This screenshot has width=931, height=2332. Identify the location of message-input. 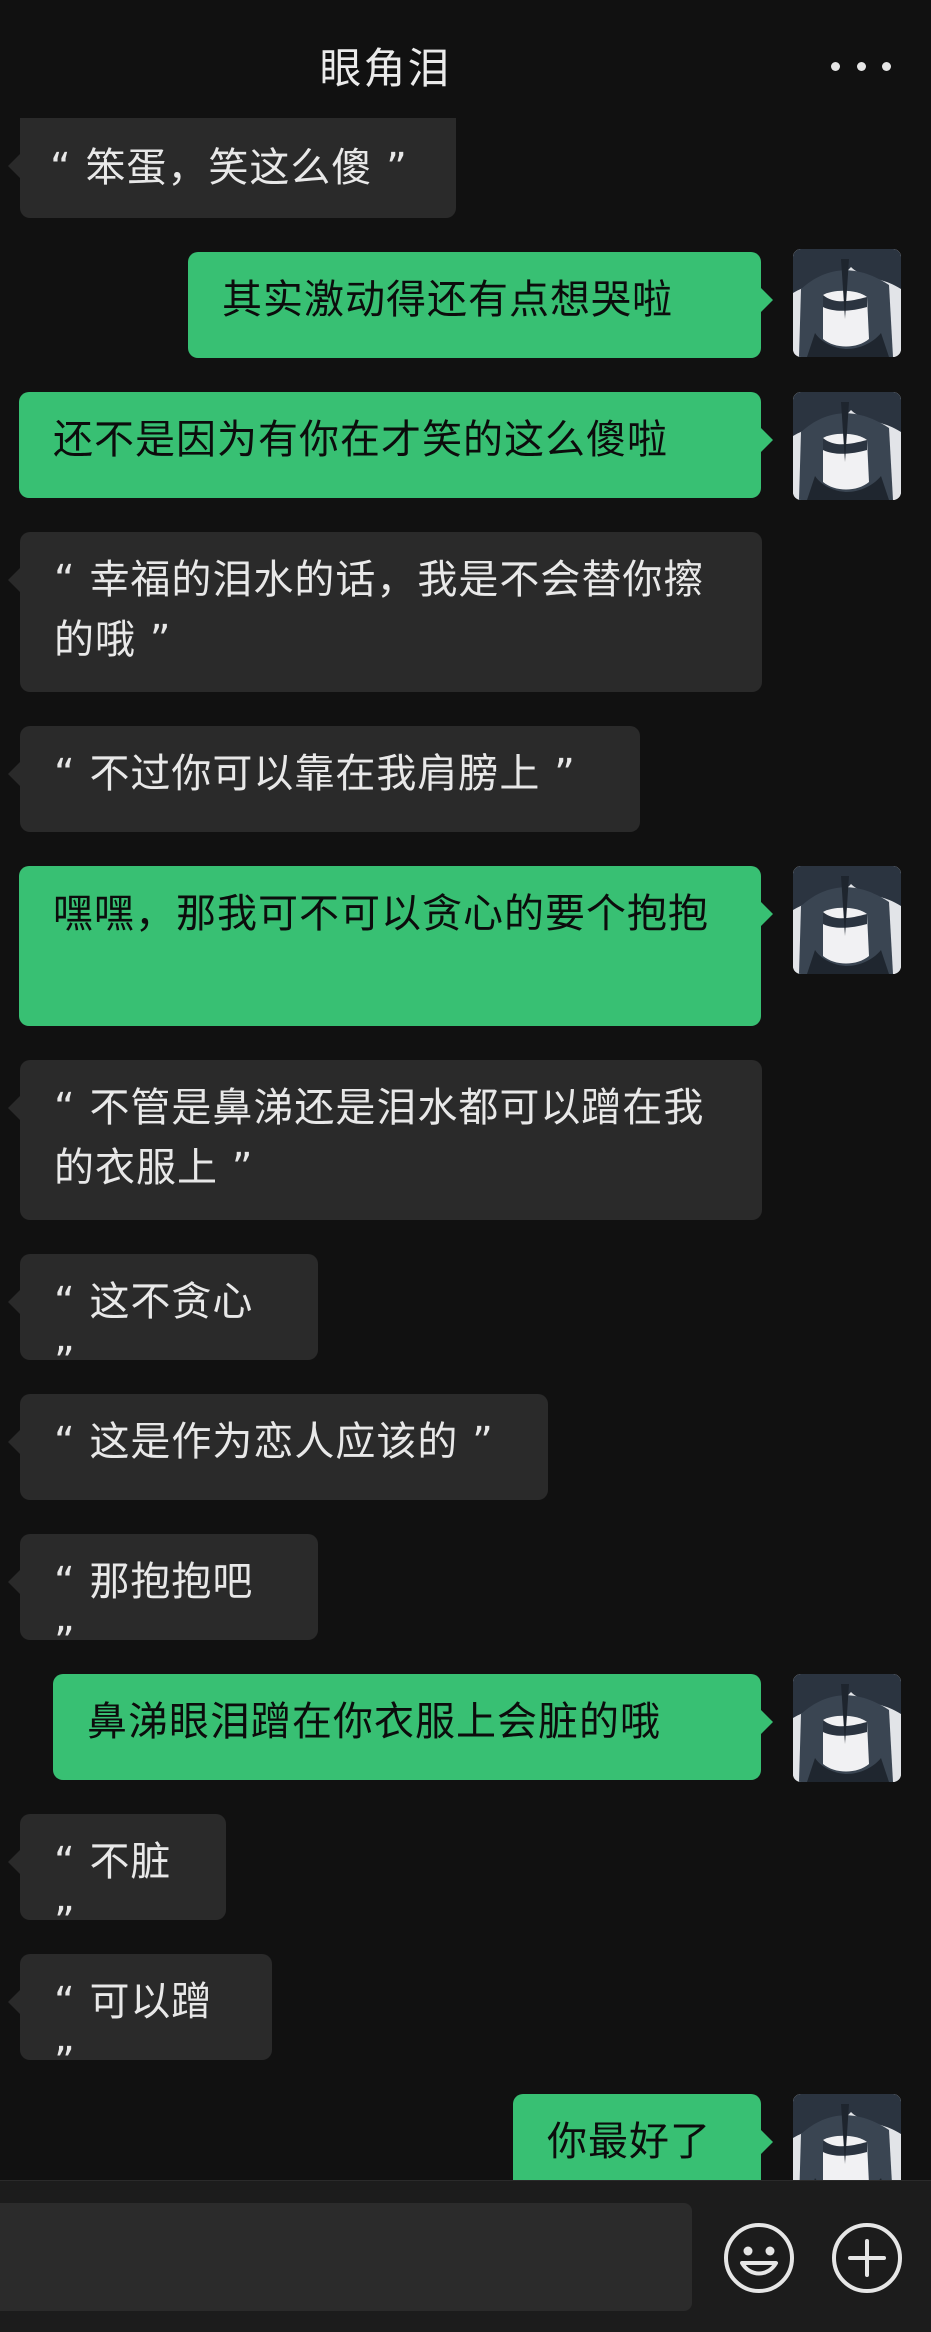
(346, 2257).